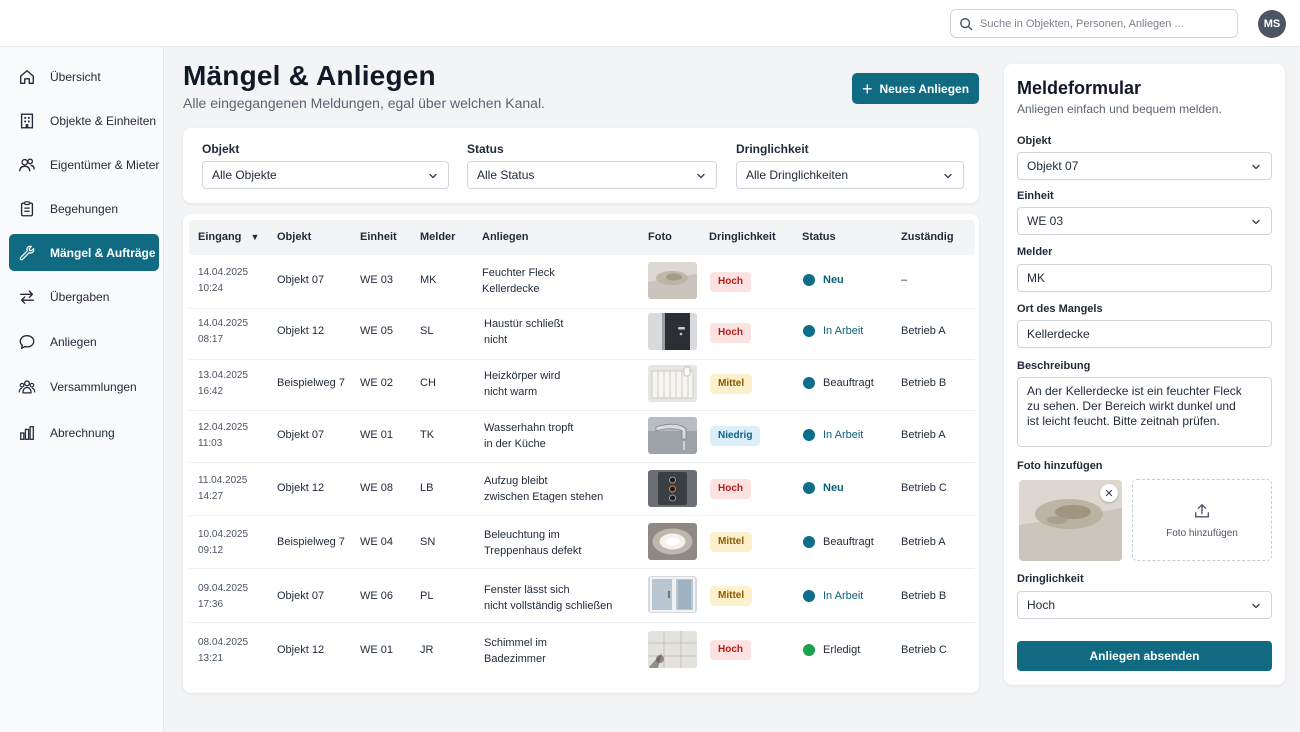 The image size is (1300, 732). Describe the element at coordinates (377, 650) in the screenshot. I see `row-einheit: WE 01` at that location.